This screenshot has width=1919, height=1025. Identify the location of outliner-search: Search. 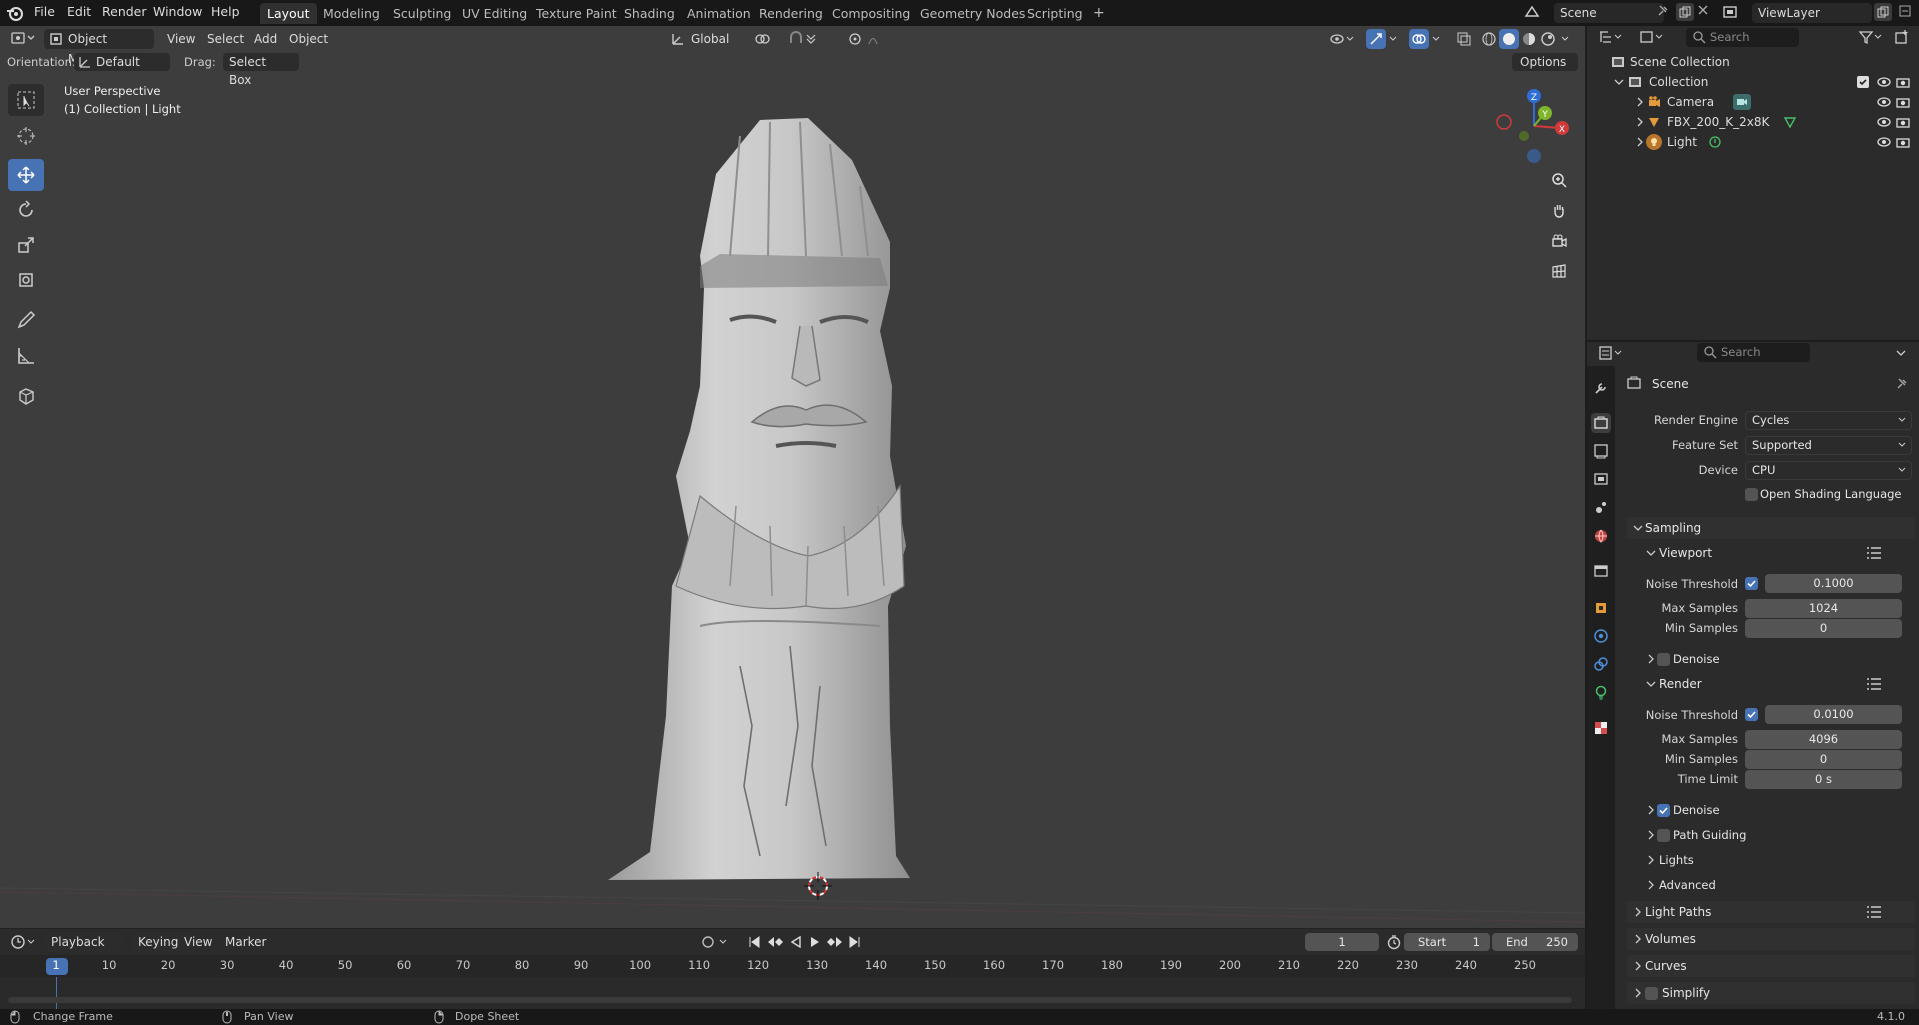
(1742, 37).